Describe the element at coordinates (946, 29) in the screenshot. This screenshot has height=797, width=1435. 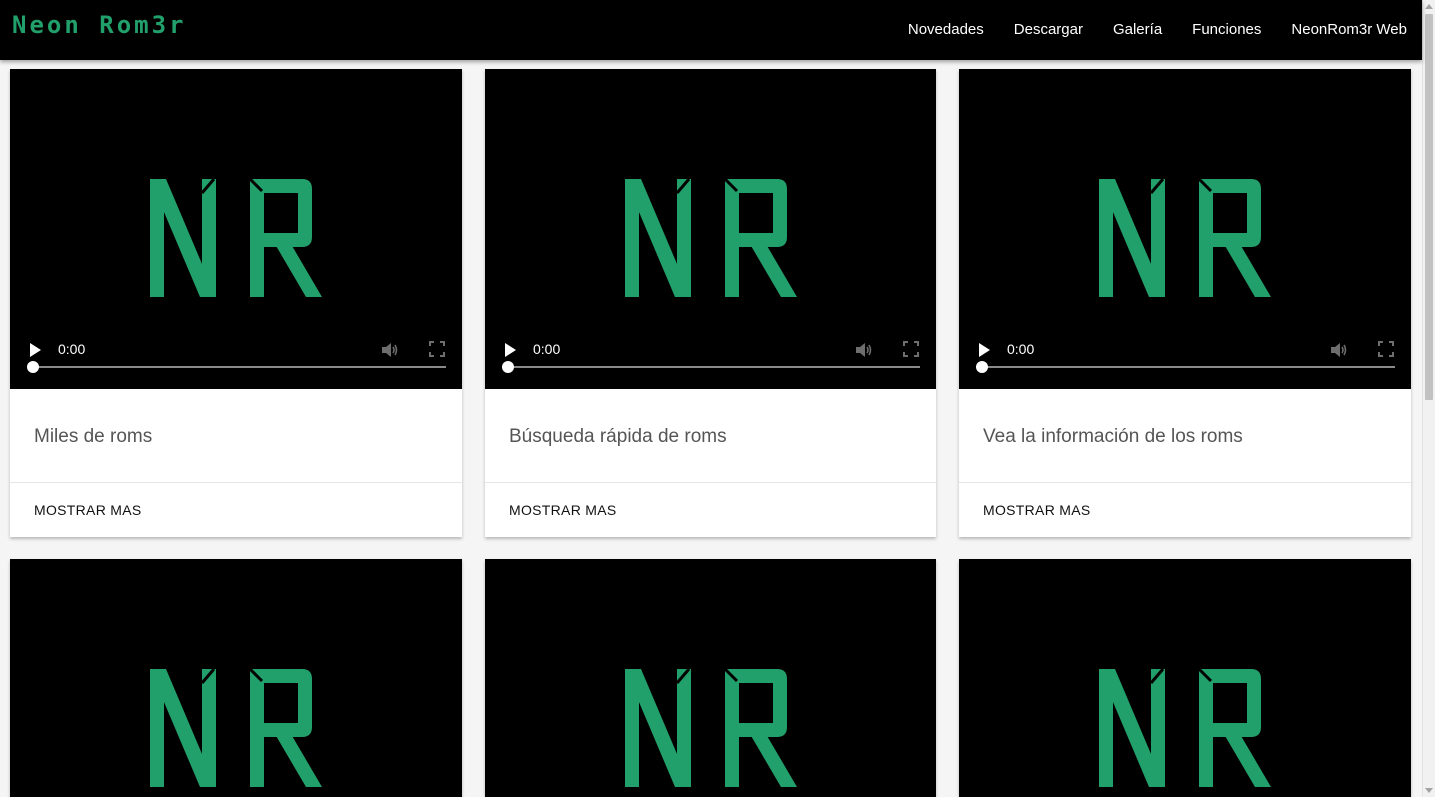
I see `nav-item-novedades: Novedades` at that location.